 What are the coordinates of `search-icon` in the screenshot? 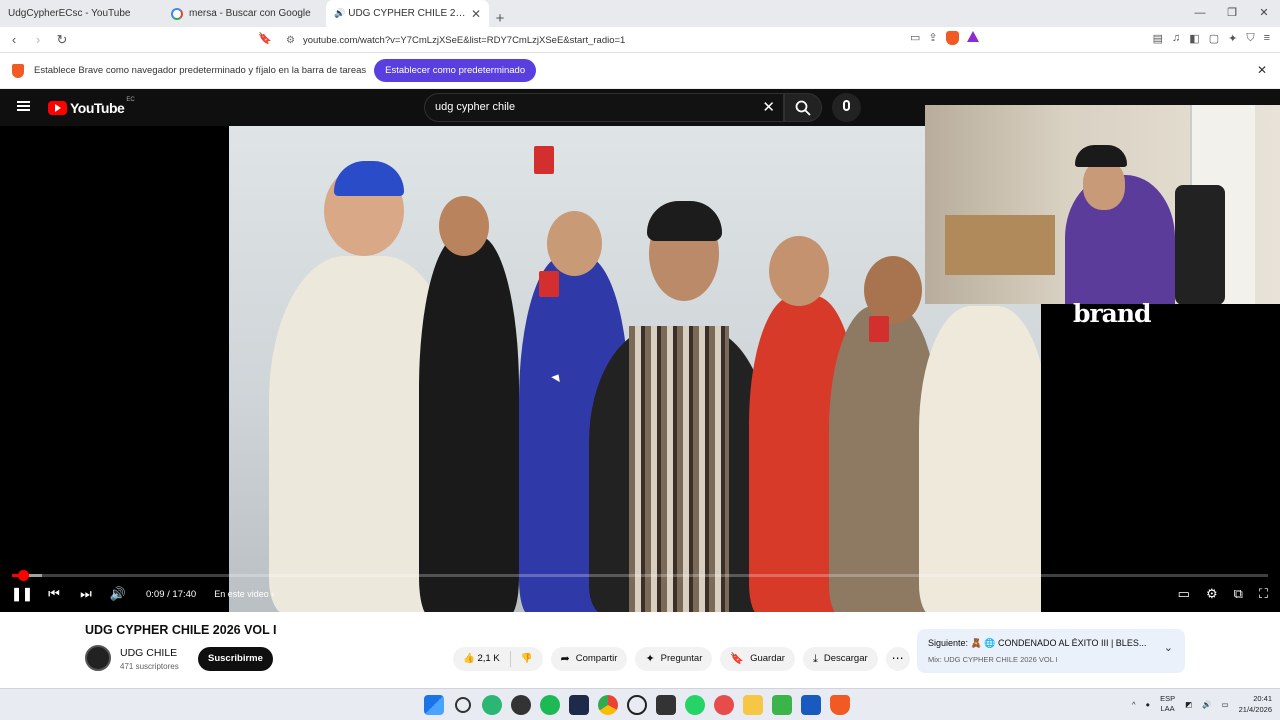 It's located at (463, 705).